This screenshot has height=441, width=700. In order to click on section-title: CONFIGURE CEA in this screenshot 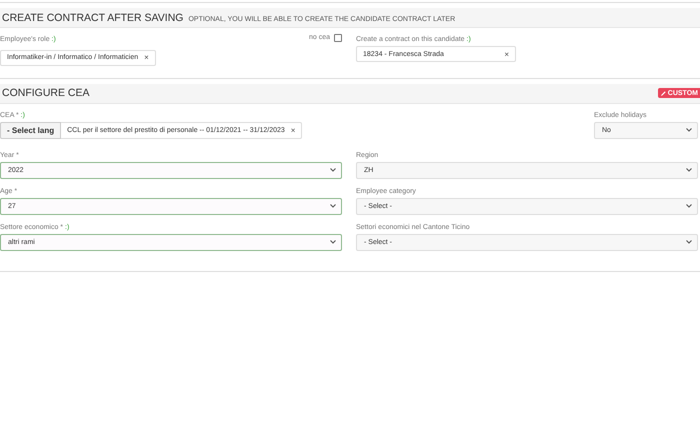, I will do `click(46, 93)`.